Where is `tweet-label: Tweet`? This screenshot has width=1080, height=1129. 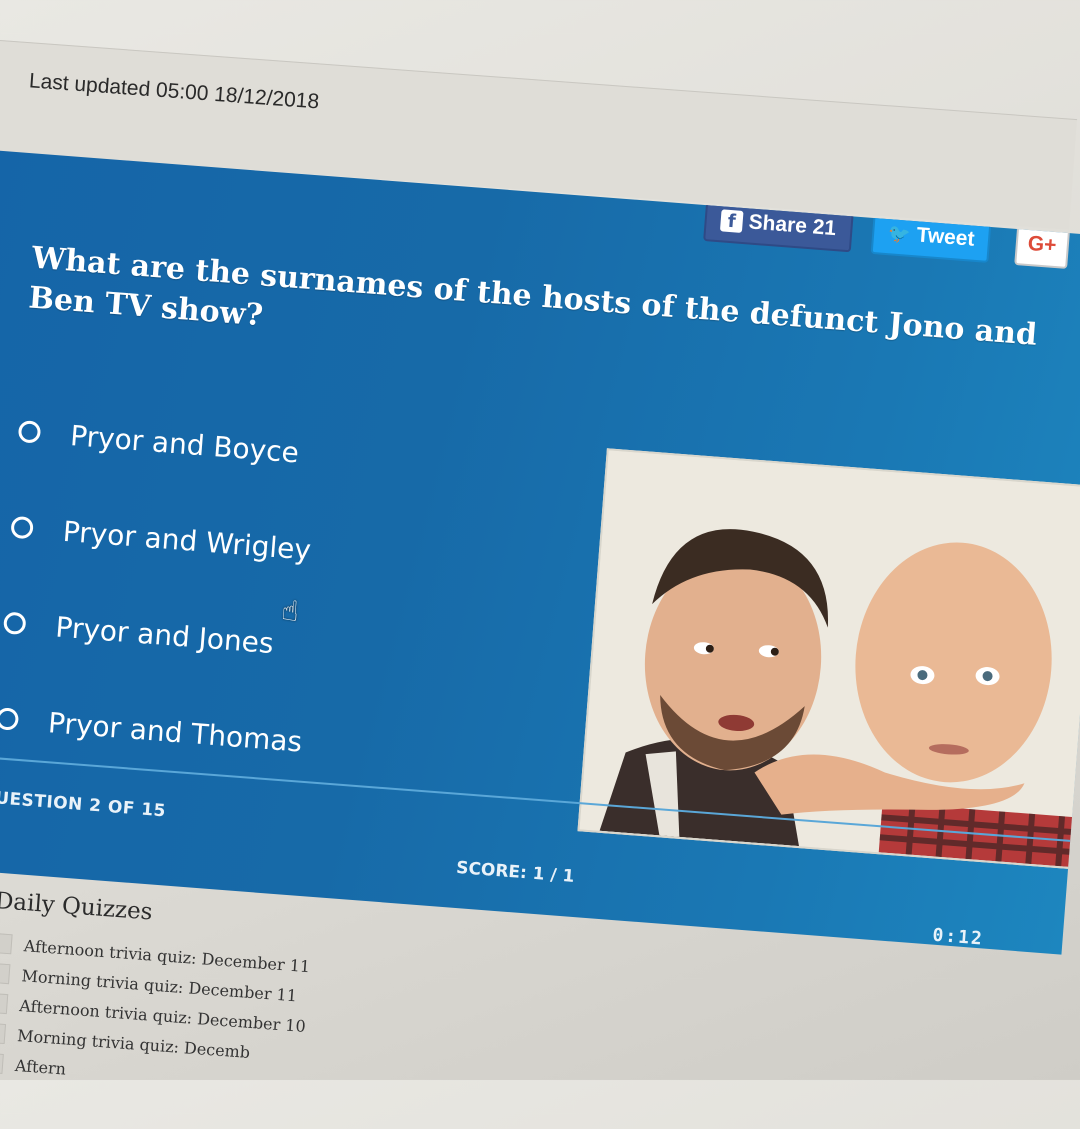
tweet-label: Tweet is located at coordinates (945, 237).